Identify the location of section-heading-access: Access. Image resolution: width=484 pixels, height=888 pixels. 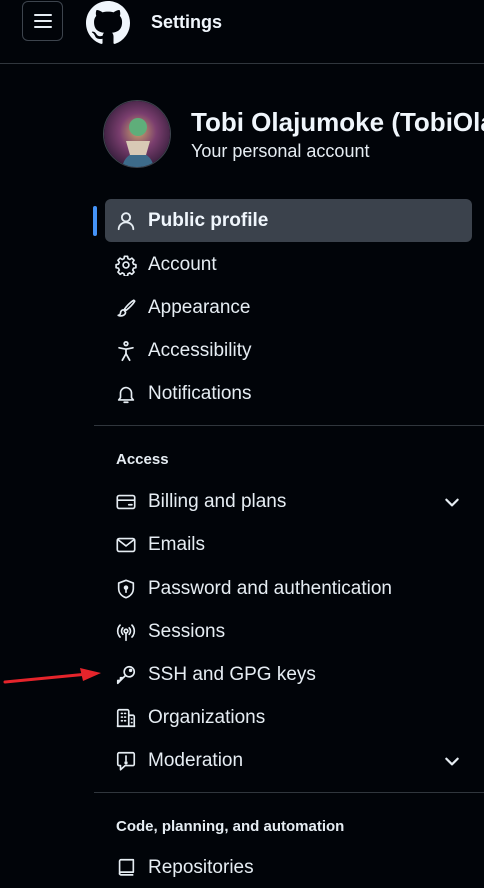
(142, 459).